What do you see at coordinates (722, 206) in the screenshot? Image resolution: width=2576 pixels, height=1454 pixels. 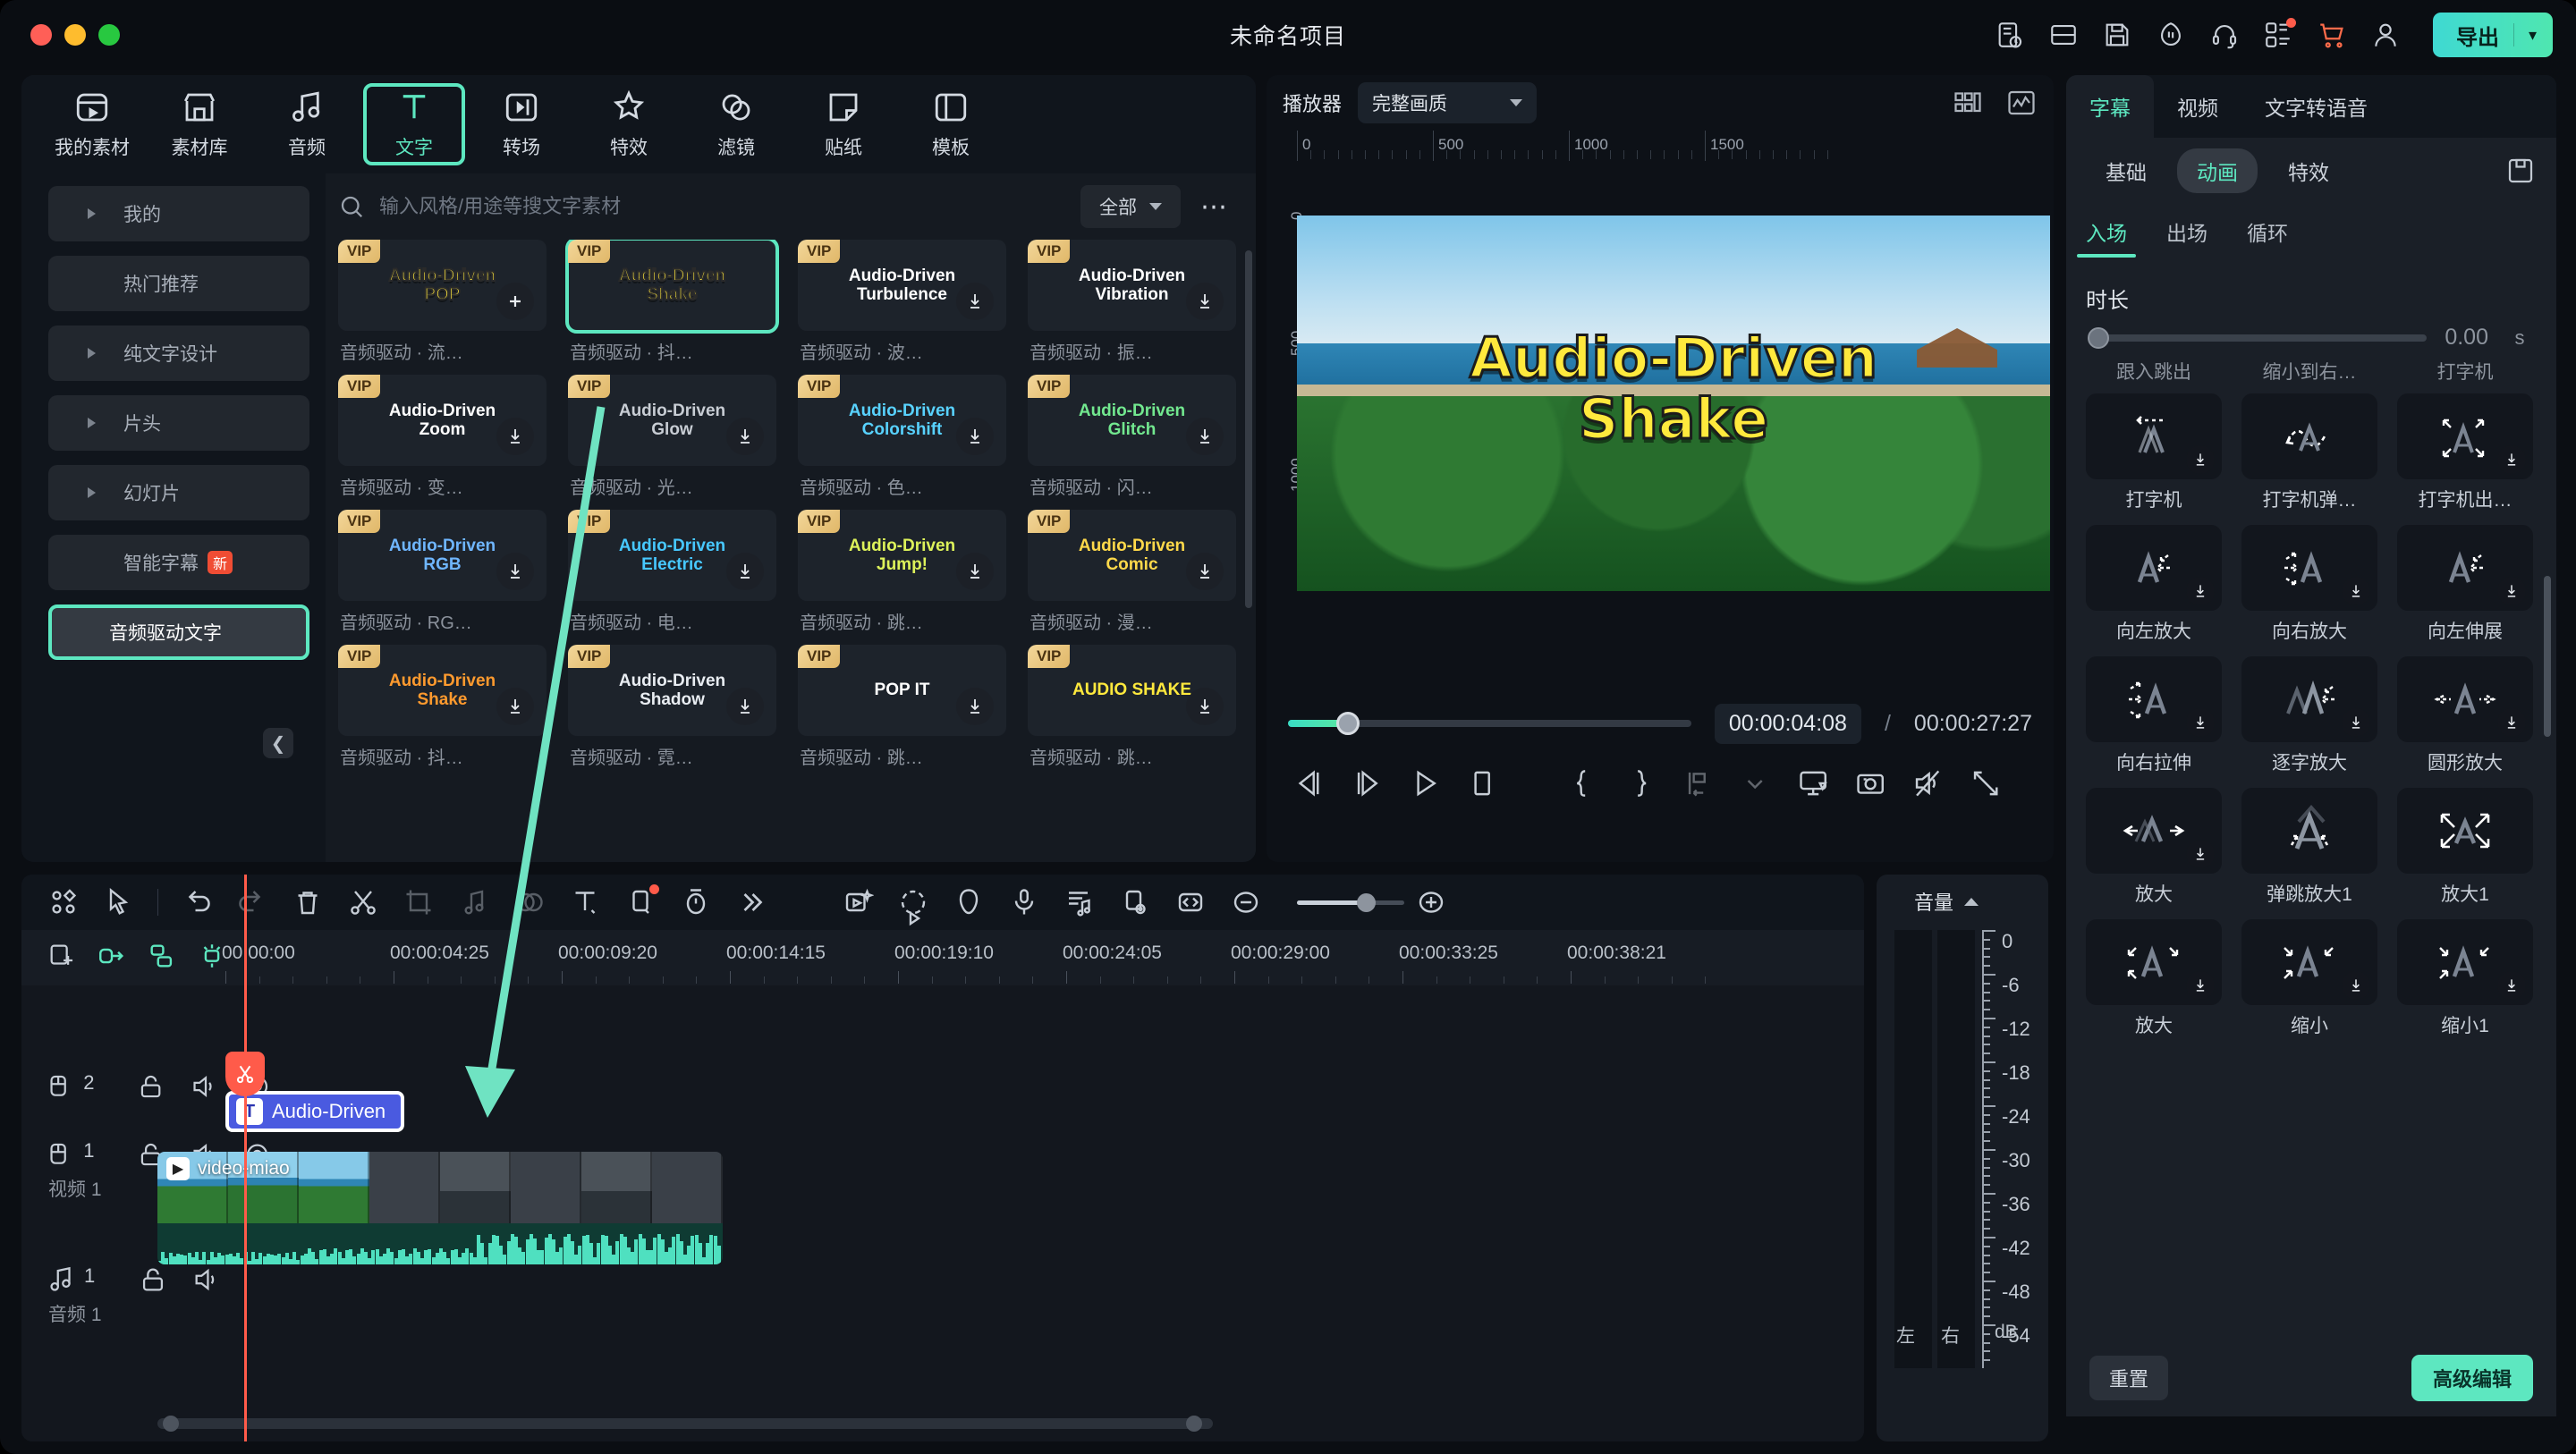 I see `search-input` at bounding box center [722, 206].